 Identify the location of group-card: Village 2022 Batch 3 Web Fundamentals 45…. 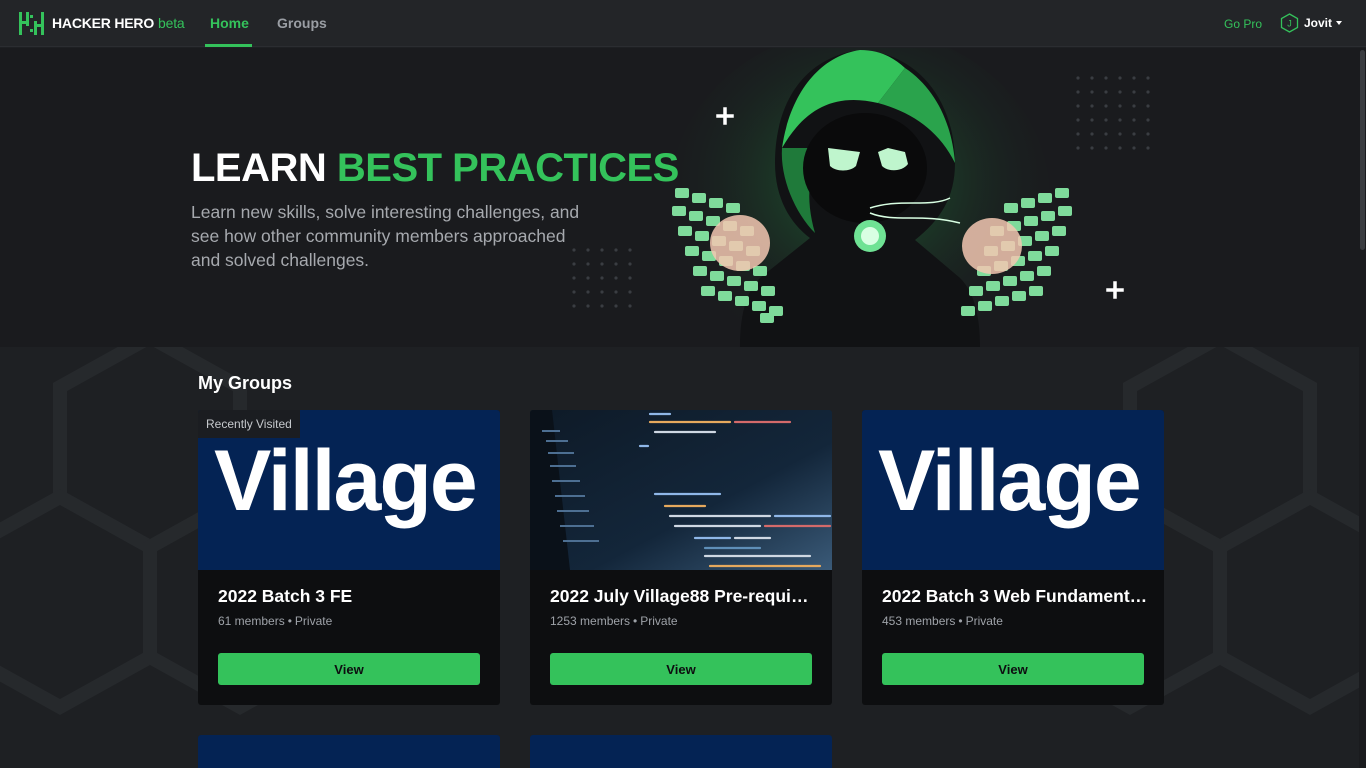
(1013, 557).